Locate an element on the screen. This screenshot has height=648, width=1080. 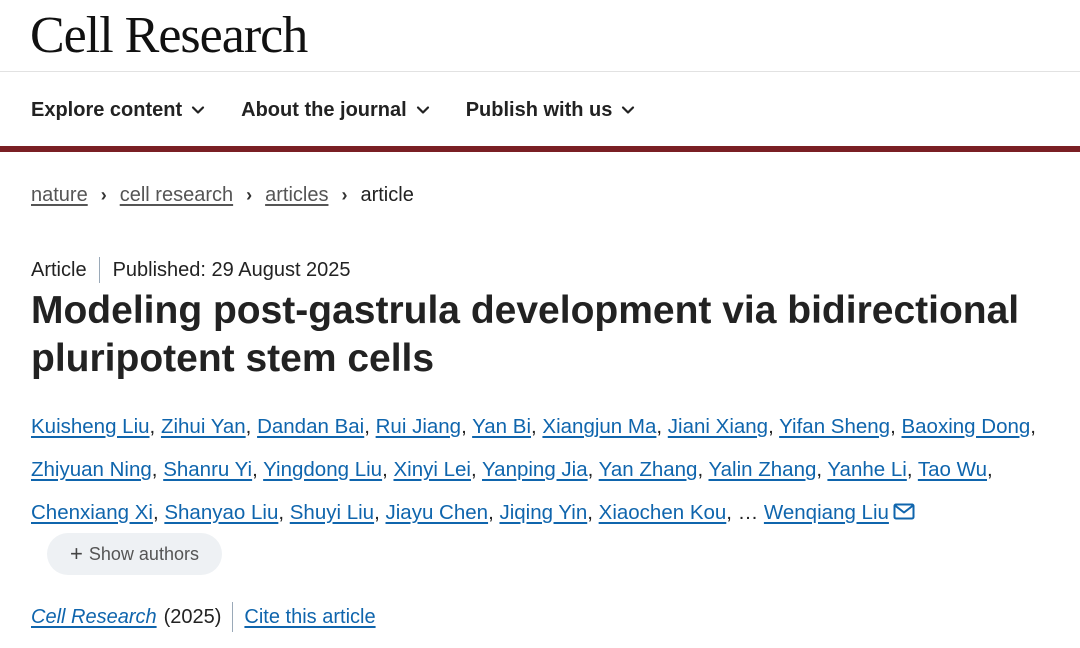
author-link: Yan Bi is located at coordinates (501, 426).